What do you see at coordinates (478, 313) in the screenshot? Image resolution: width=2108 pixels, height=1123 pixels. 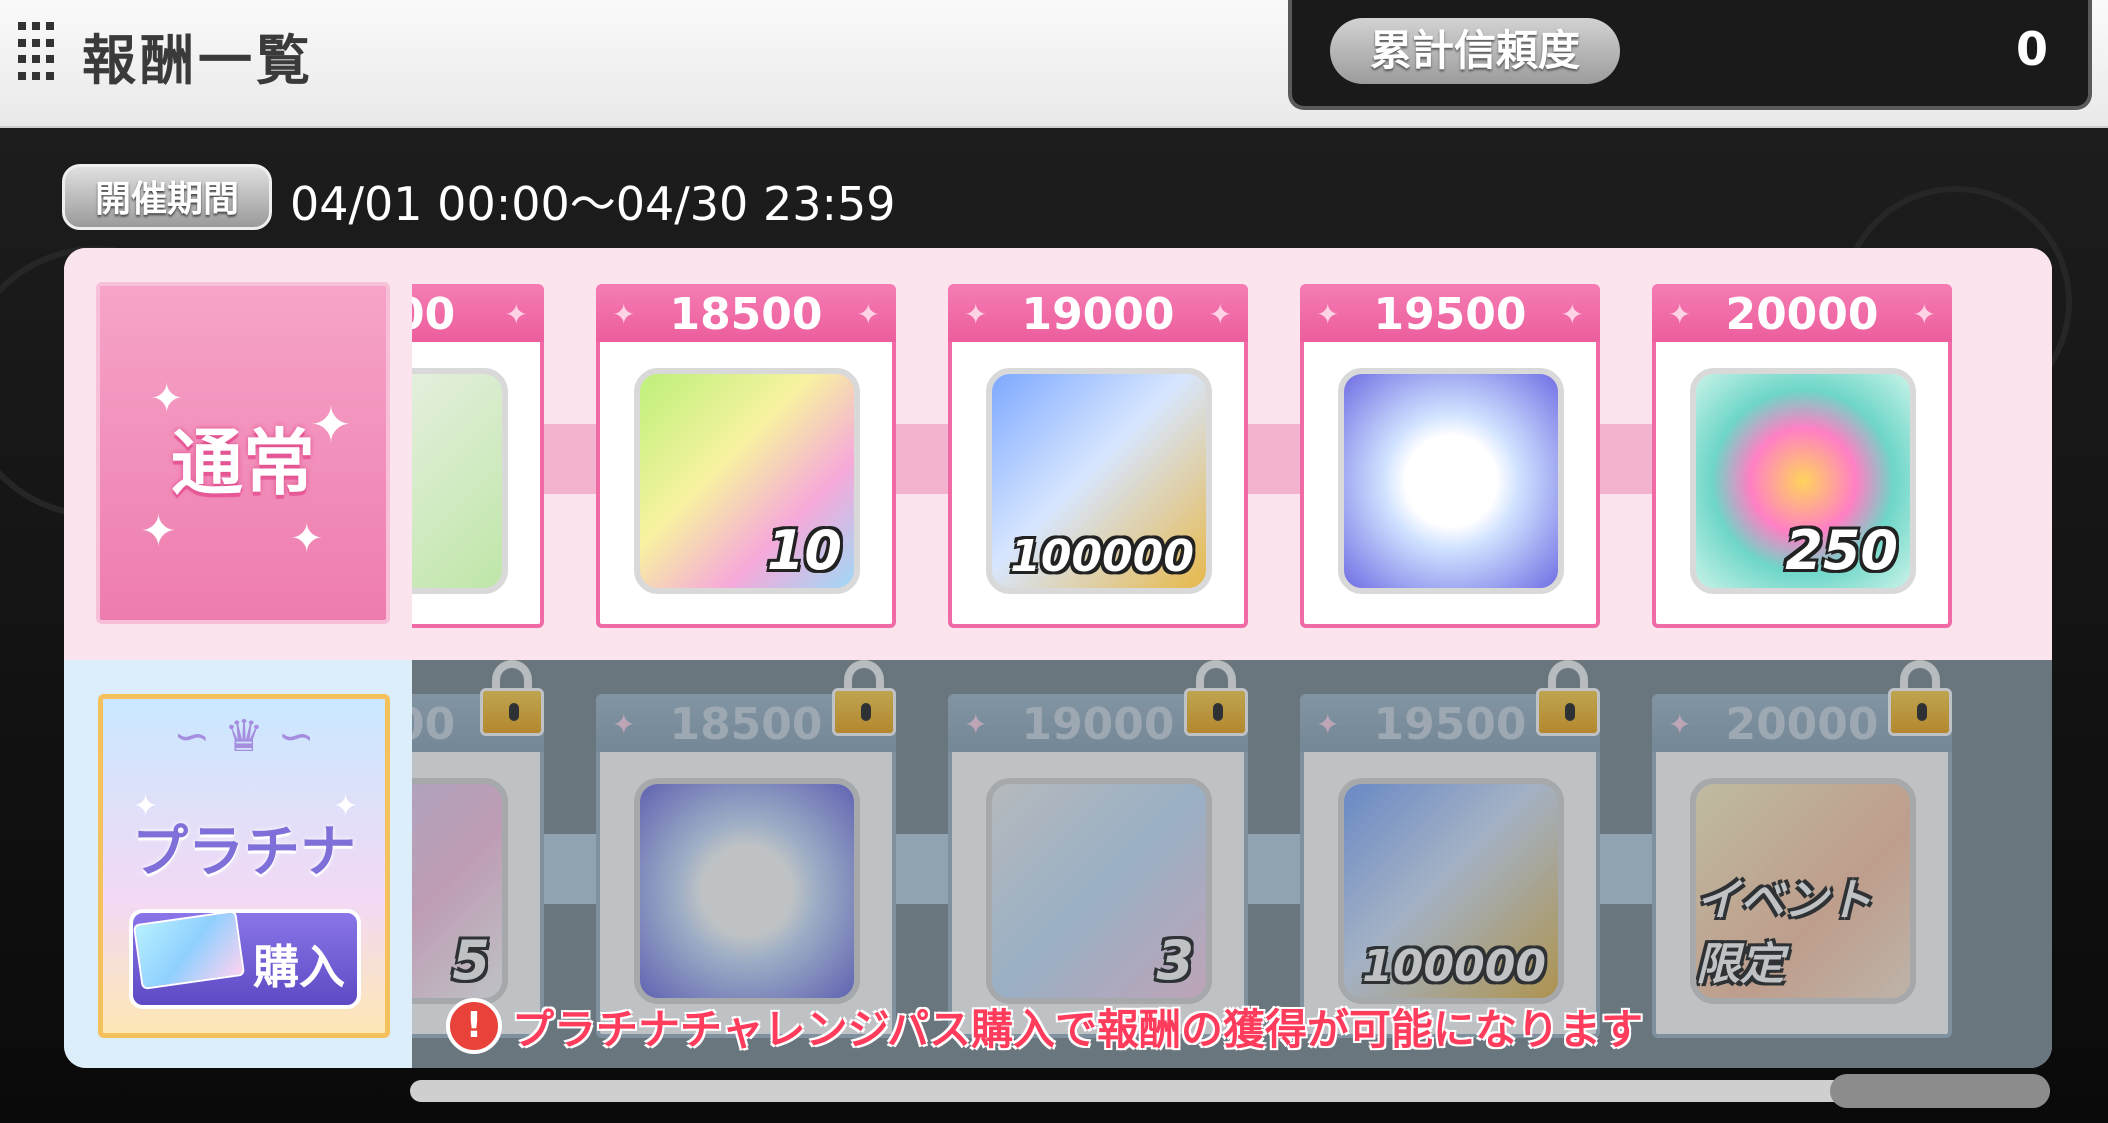 I see `reward-points: ✦8000✦` at bounding box center [478, 313].